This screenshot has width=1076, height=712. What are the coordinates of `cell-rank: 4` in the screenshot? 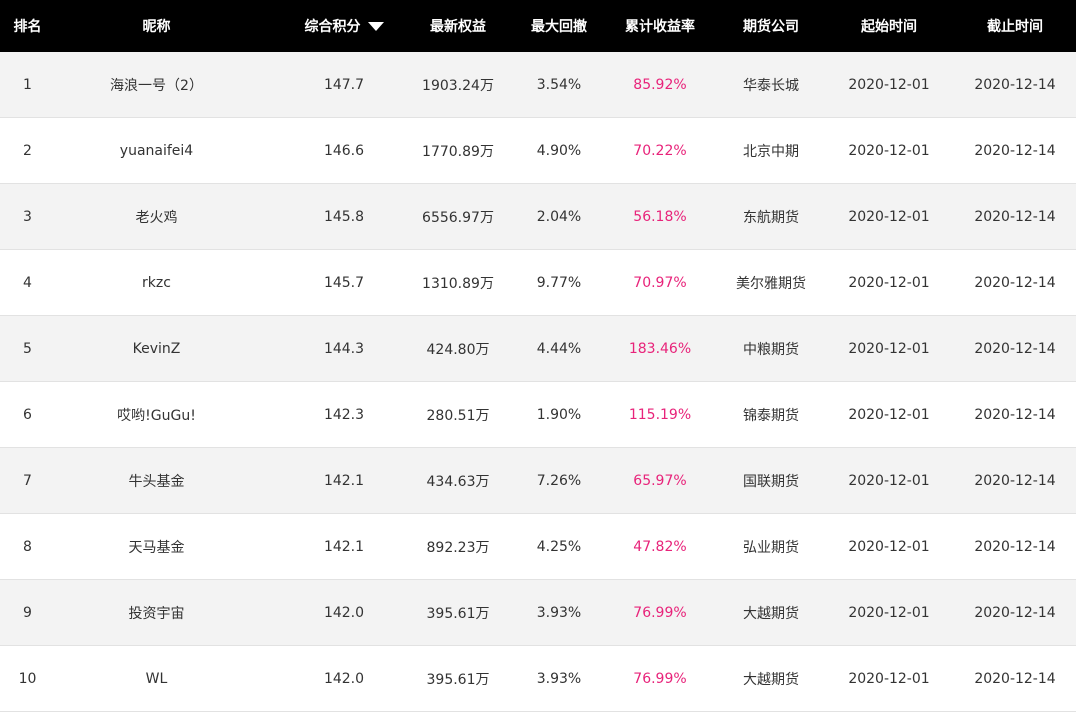 It's located at (27, 282).